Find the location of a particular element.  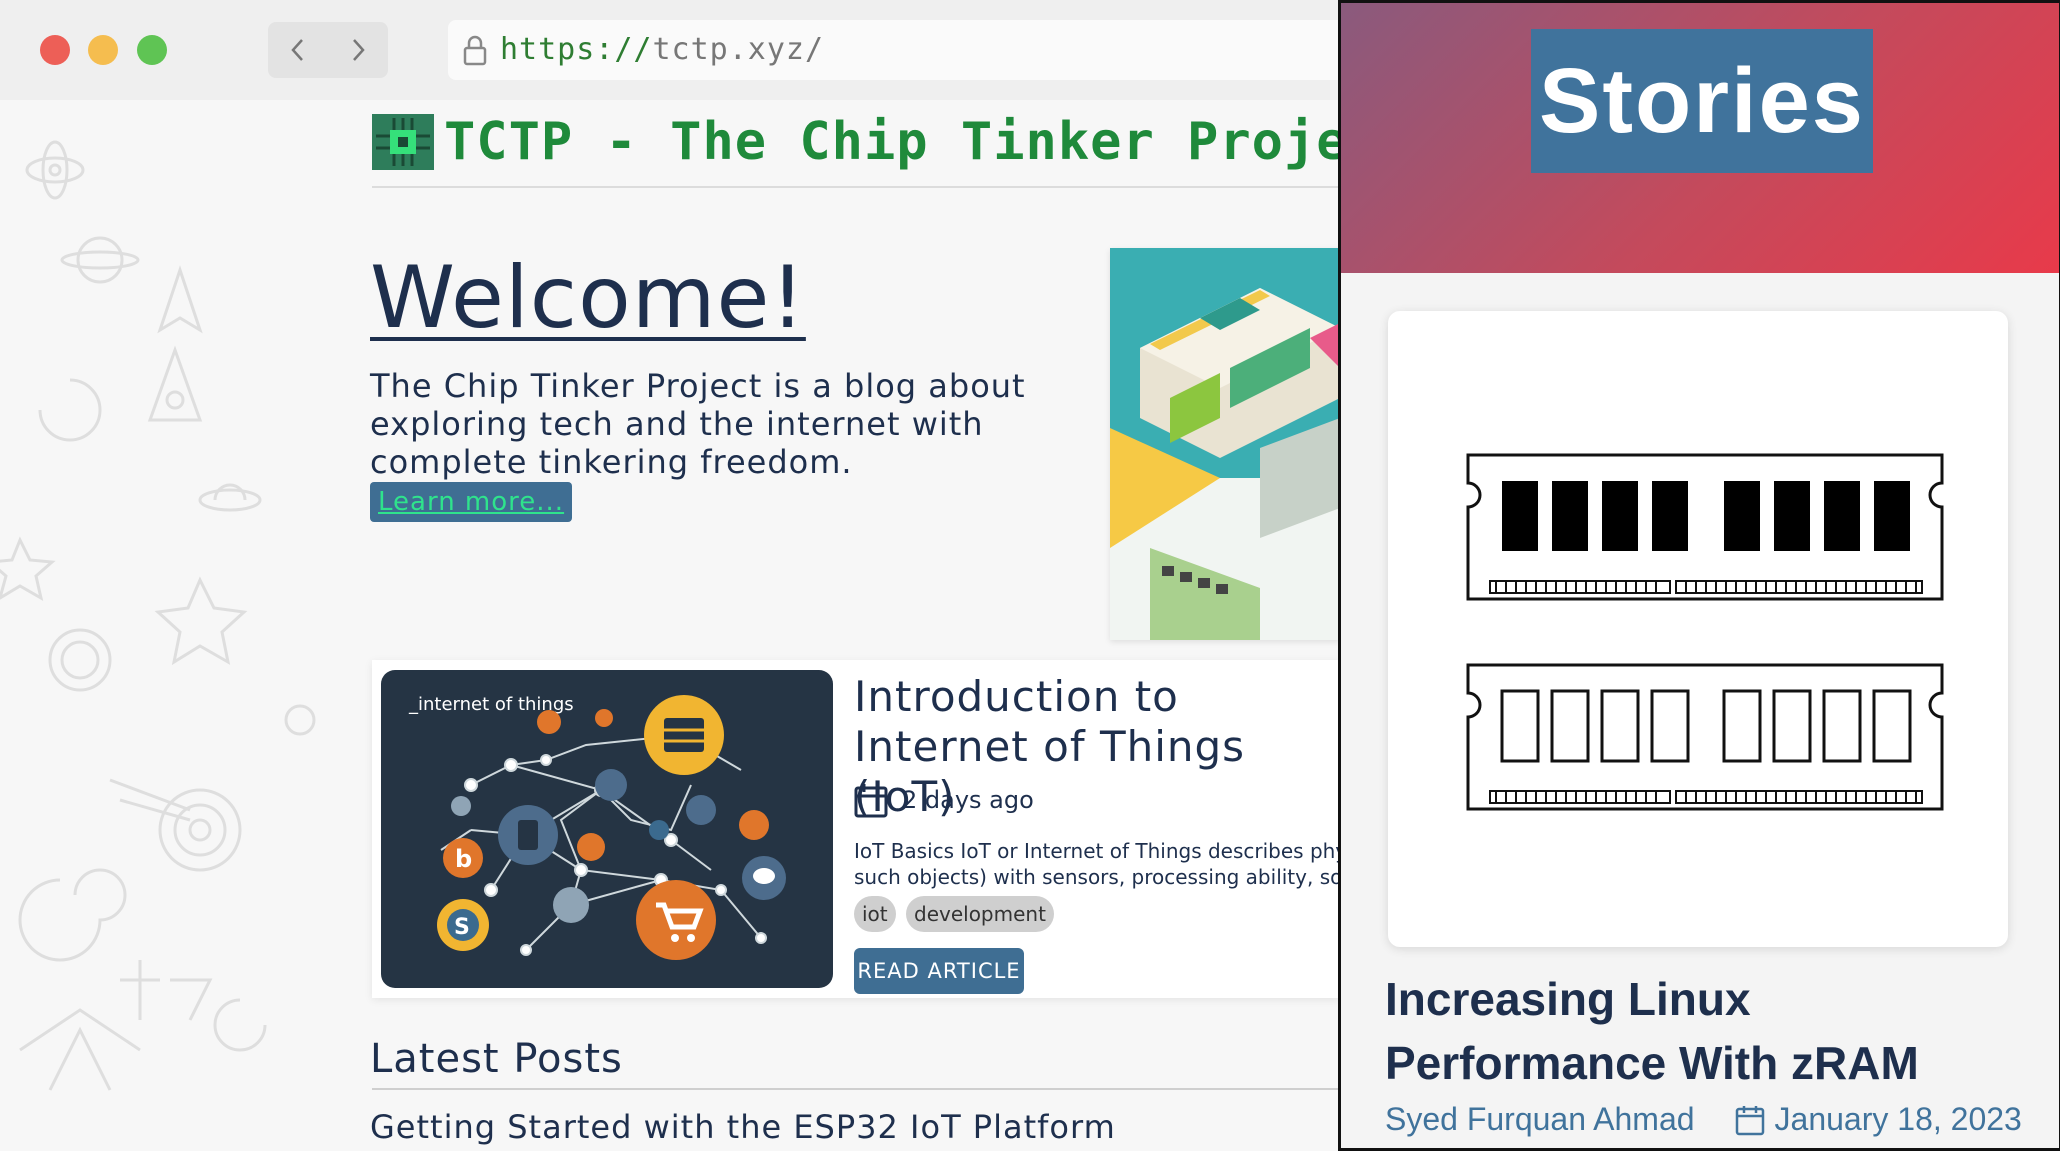

header-divider is located at coordinates (856, 187).